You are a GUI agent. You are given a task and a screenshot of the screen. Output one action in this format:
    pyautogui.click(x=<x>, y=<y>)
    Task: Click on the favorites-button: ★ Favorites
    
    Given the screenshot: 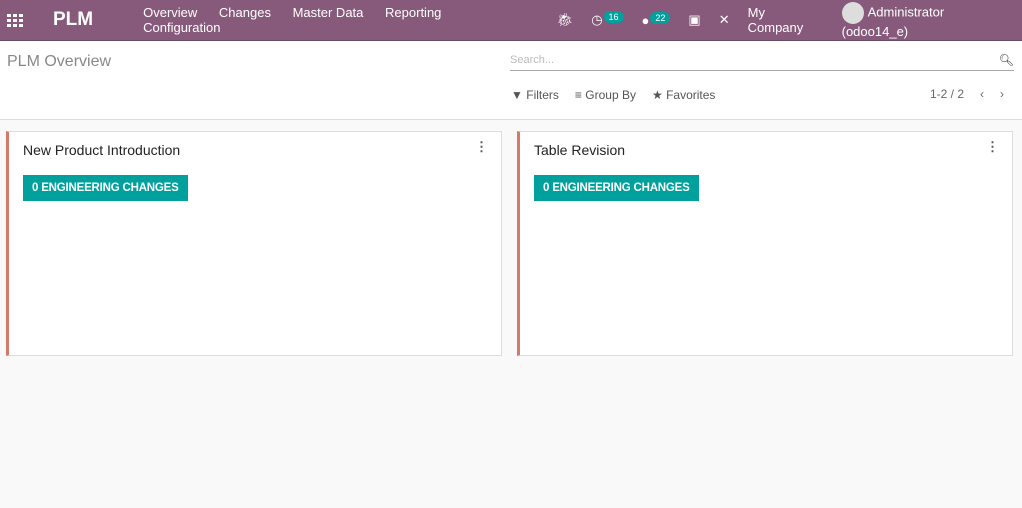 What is the action you would take?
    pyautogui.click(x=683, y=95)
    